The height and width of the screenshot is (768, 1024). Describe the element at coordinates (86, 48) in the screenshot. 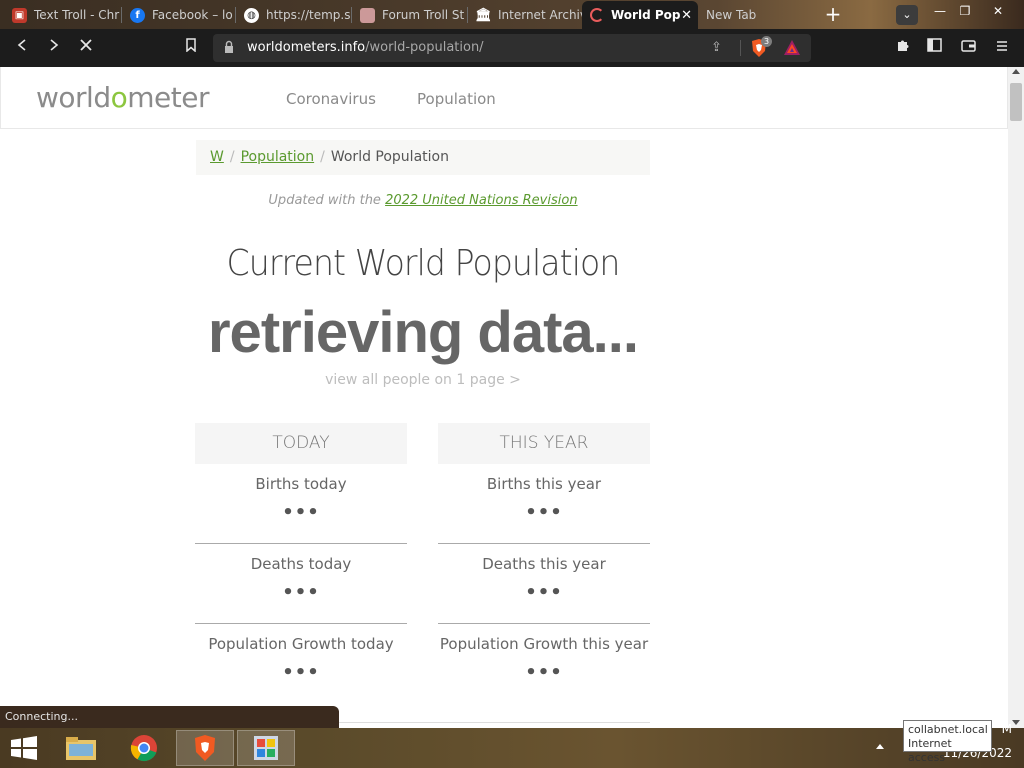

I see `stop-loading-icon` at that location.